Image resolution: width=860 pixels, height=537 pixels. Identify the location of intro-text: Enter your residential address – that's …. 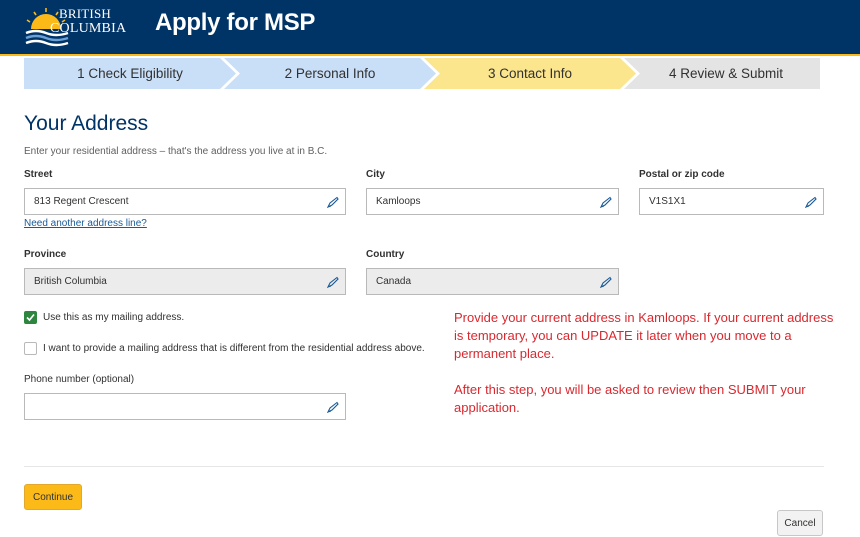
(176, 151).